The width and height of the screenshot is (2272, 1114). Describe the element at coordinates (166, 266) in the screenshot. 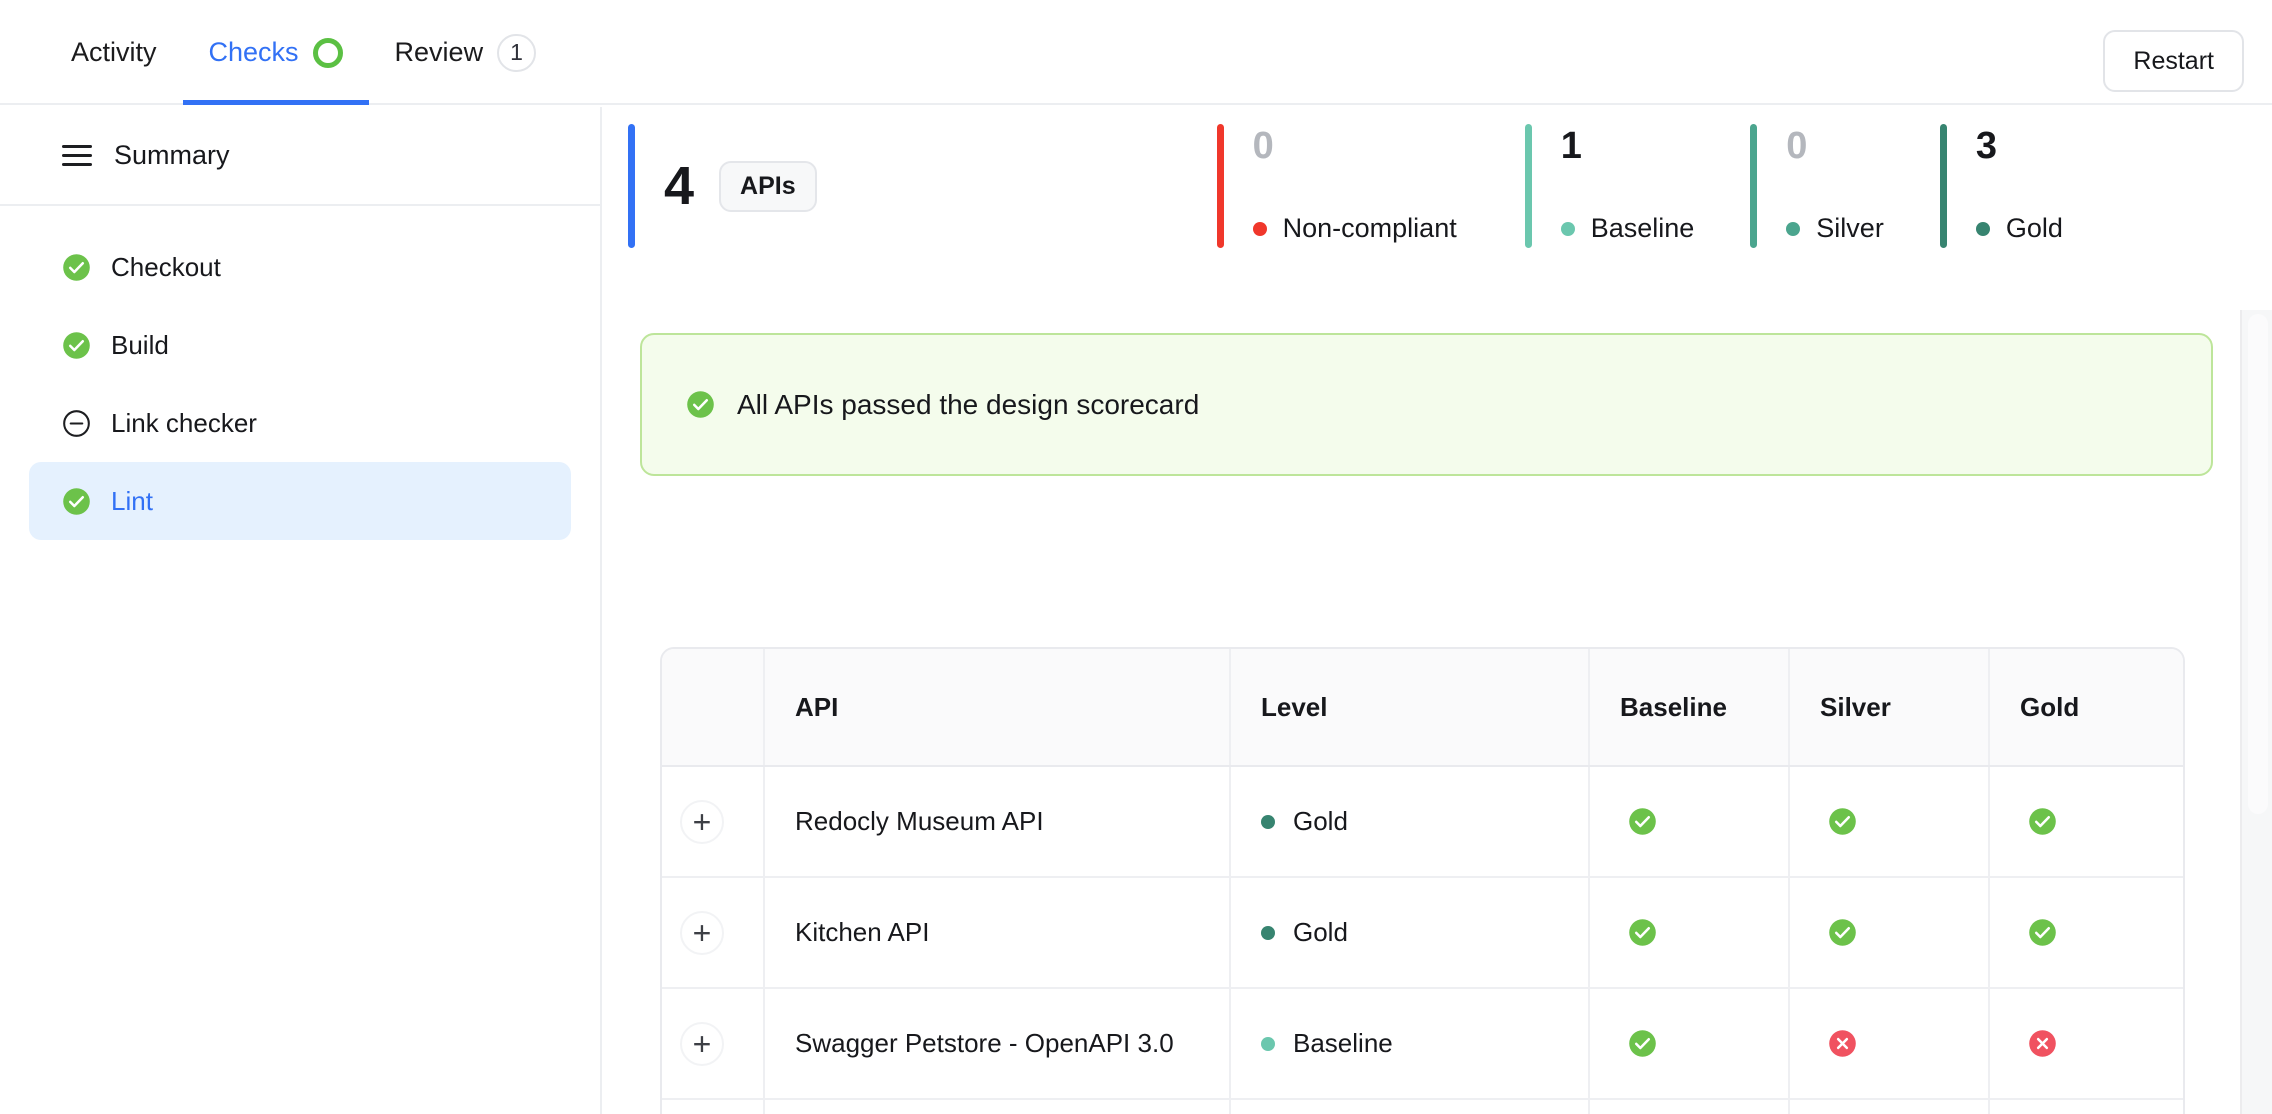

I see `sidebar-item-label: Checkout` at that location.